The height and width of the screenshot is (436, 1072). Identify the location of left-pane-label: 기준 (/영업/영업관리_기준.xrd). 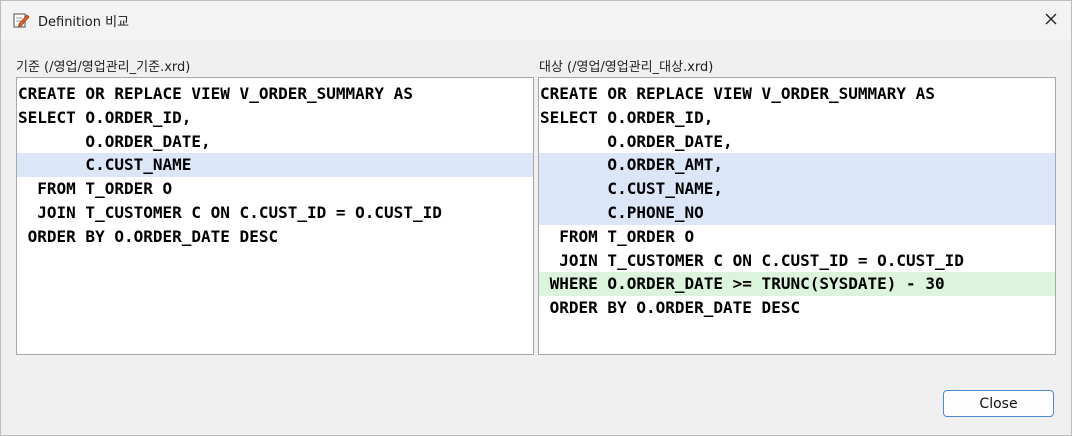
(103, 67).